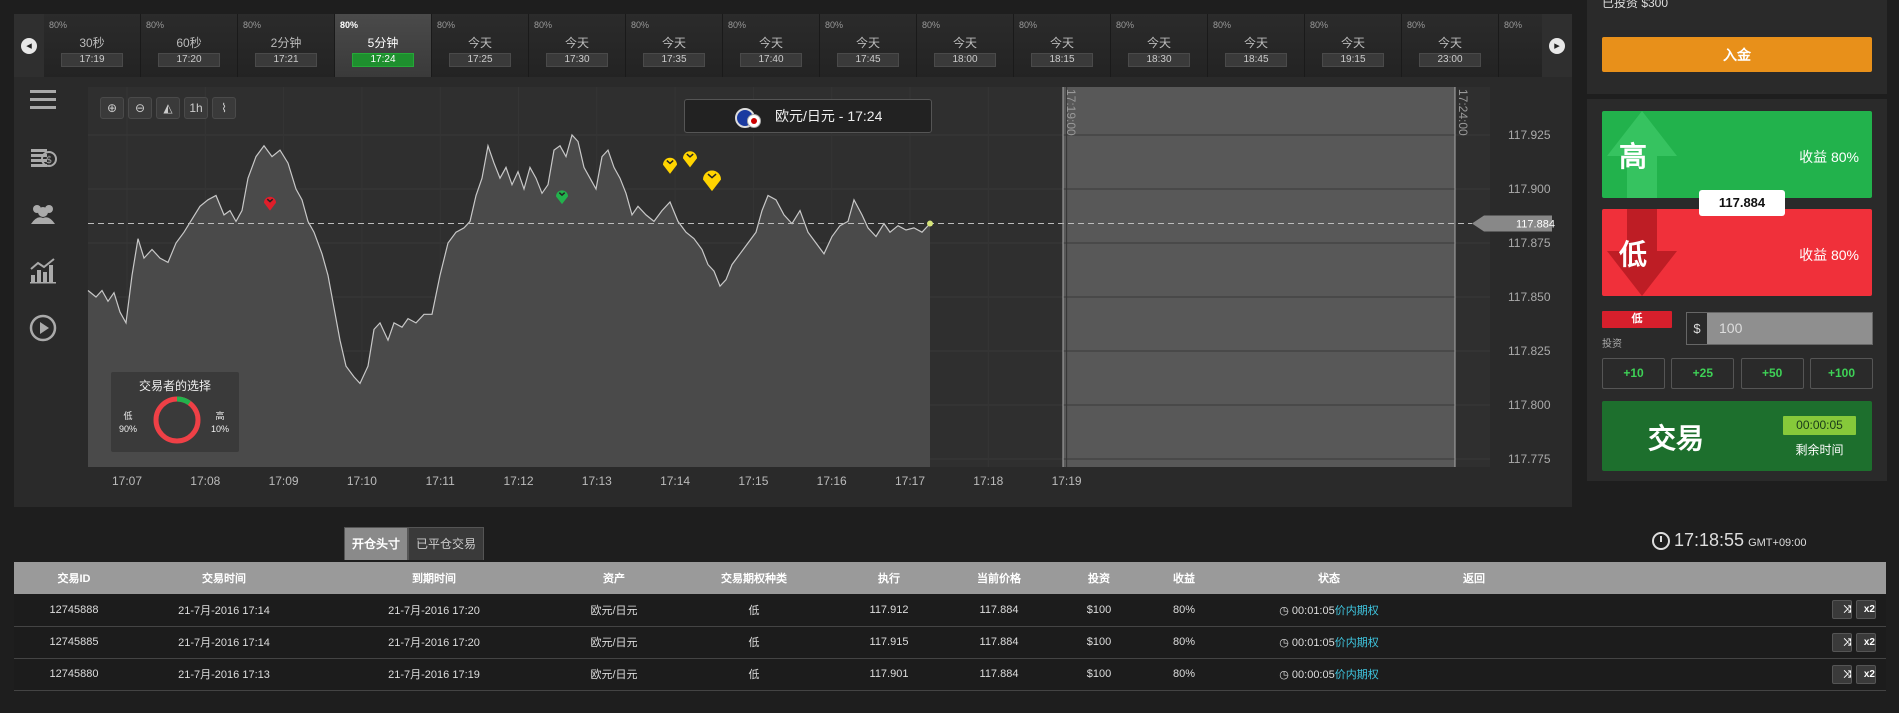  Describe the element at coordinates (1841, 373) in the screenshot. I see `increment-button: +100` at that location.